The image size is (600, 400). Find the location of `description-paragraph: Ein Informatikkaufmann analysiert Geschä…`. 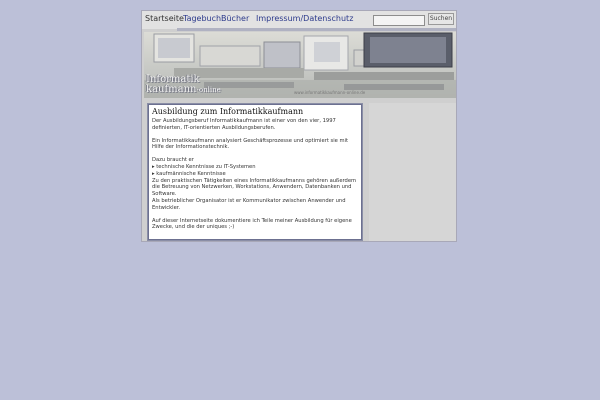

description-paragraph: Ein Informatikkaufmann analysiert Geschä… is located at coordinates (250, 144).